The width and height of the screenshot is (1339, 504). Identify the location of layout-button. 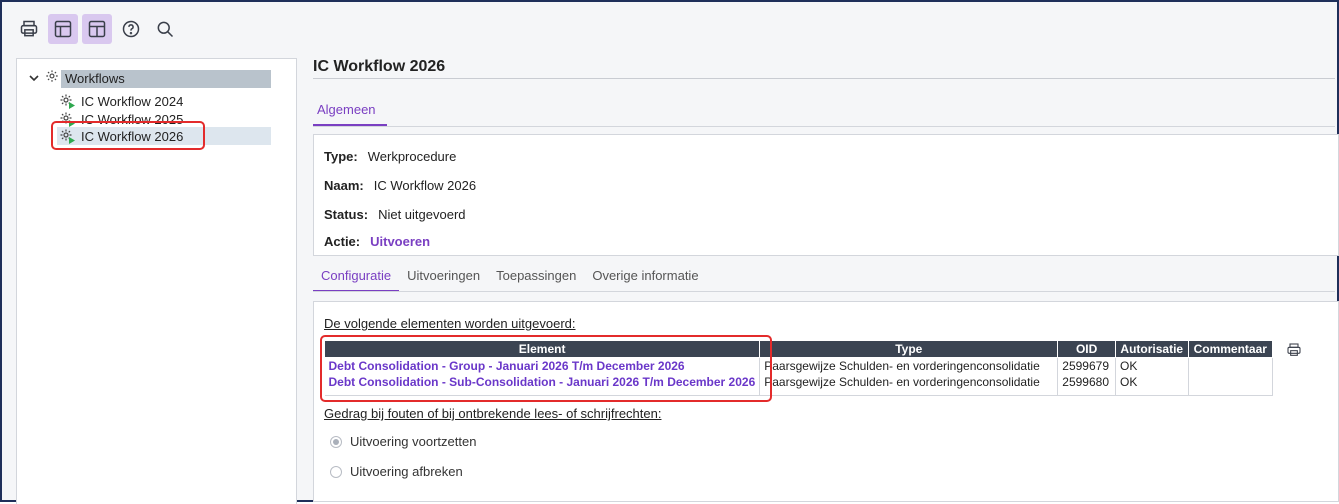
(63, 29).